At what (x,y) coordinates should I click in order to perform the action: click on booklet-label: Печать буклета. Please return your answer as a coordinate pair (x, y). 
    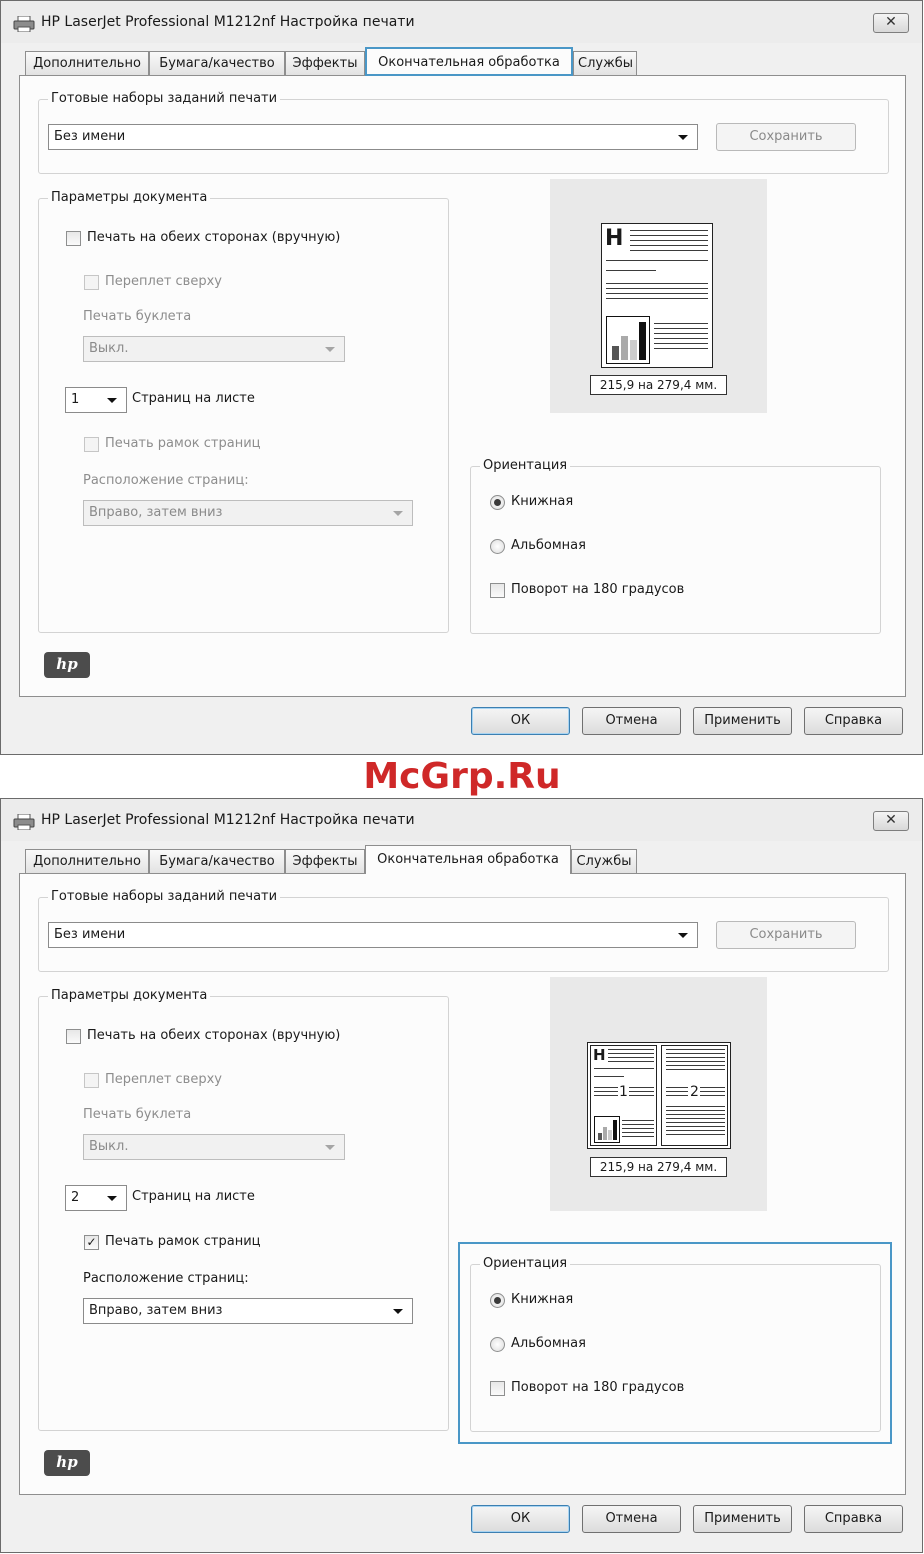
    Looking at the image, I should click on (137, 1114).